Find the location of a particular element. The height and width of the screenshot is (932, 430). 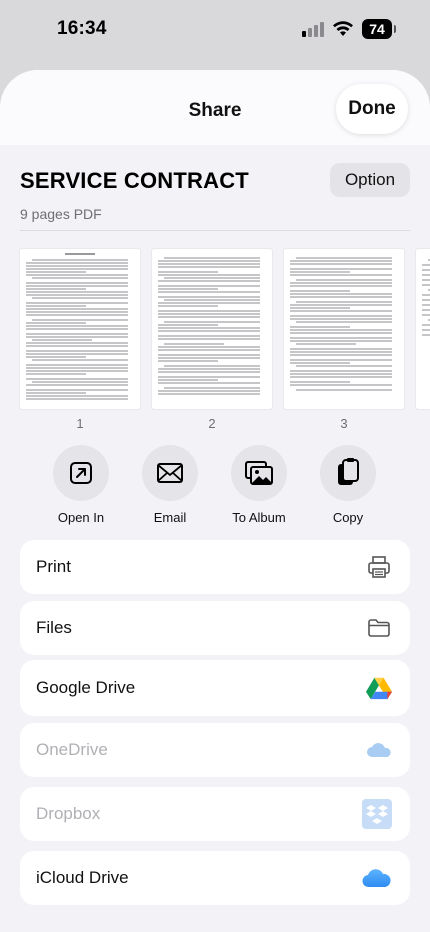

sheet-header: Share Done is located at coordinates (215, 107).